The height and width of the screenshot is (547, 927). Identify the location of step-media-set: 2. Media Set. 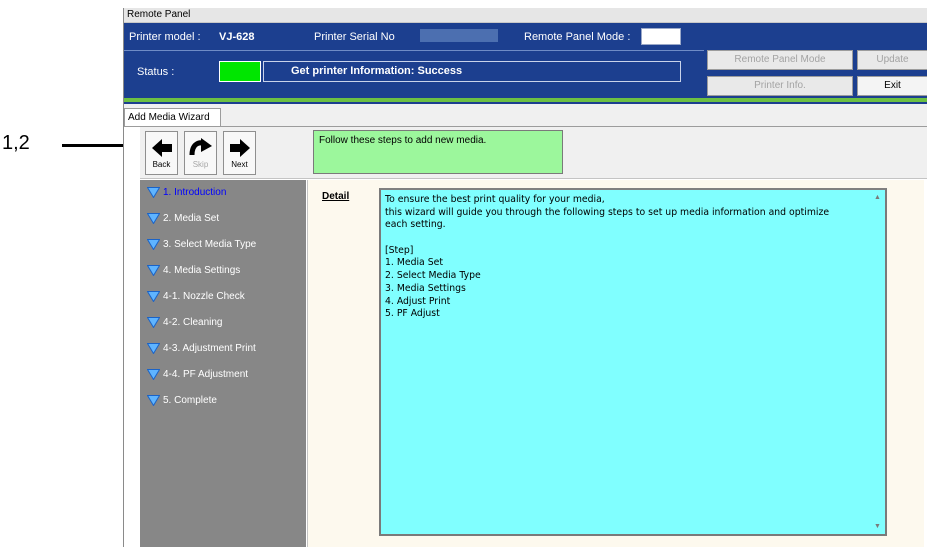
(183, 219).